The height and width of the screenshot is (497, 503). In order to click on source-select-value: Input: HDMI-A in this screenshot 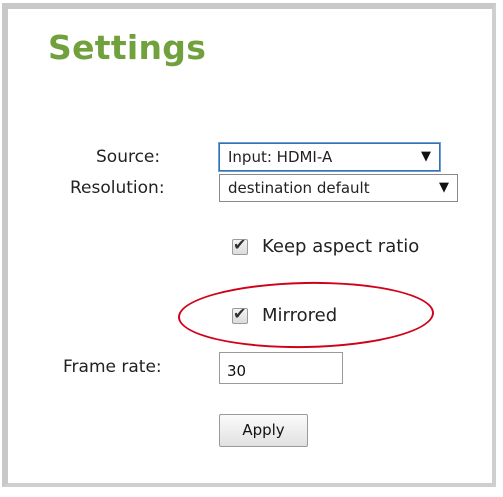, I will do `click(280, 157)`.